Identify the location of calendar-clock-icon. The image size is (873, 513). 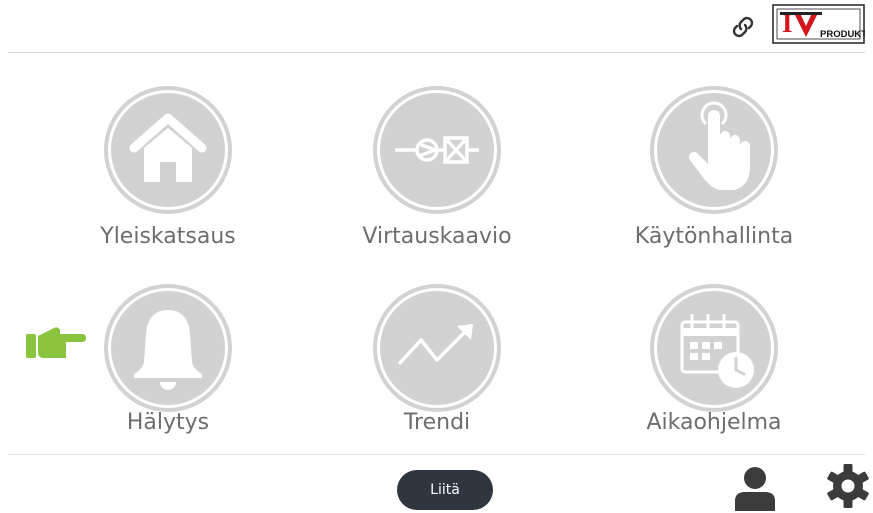
(717, 351).